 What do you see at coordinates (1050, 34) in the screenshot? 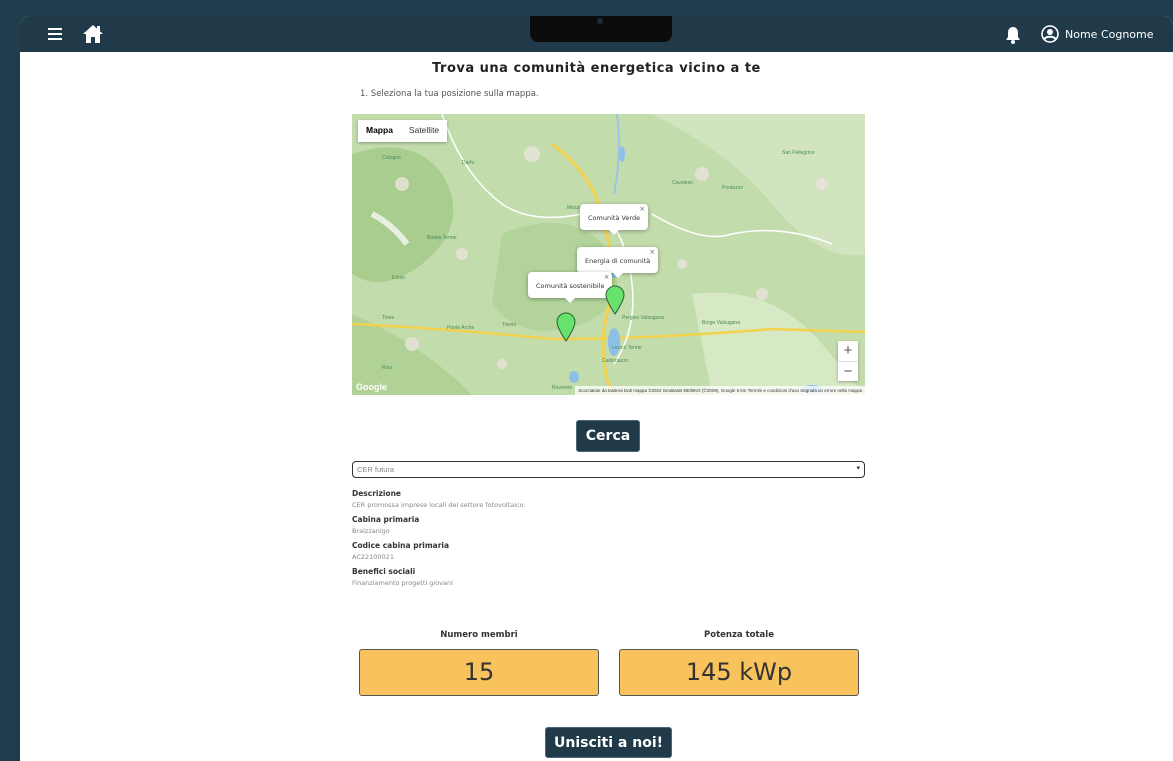
I see `user-circle-icon` at bounding box center [1050, 34].